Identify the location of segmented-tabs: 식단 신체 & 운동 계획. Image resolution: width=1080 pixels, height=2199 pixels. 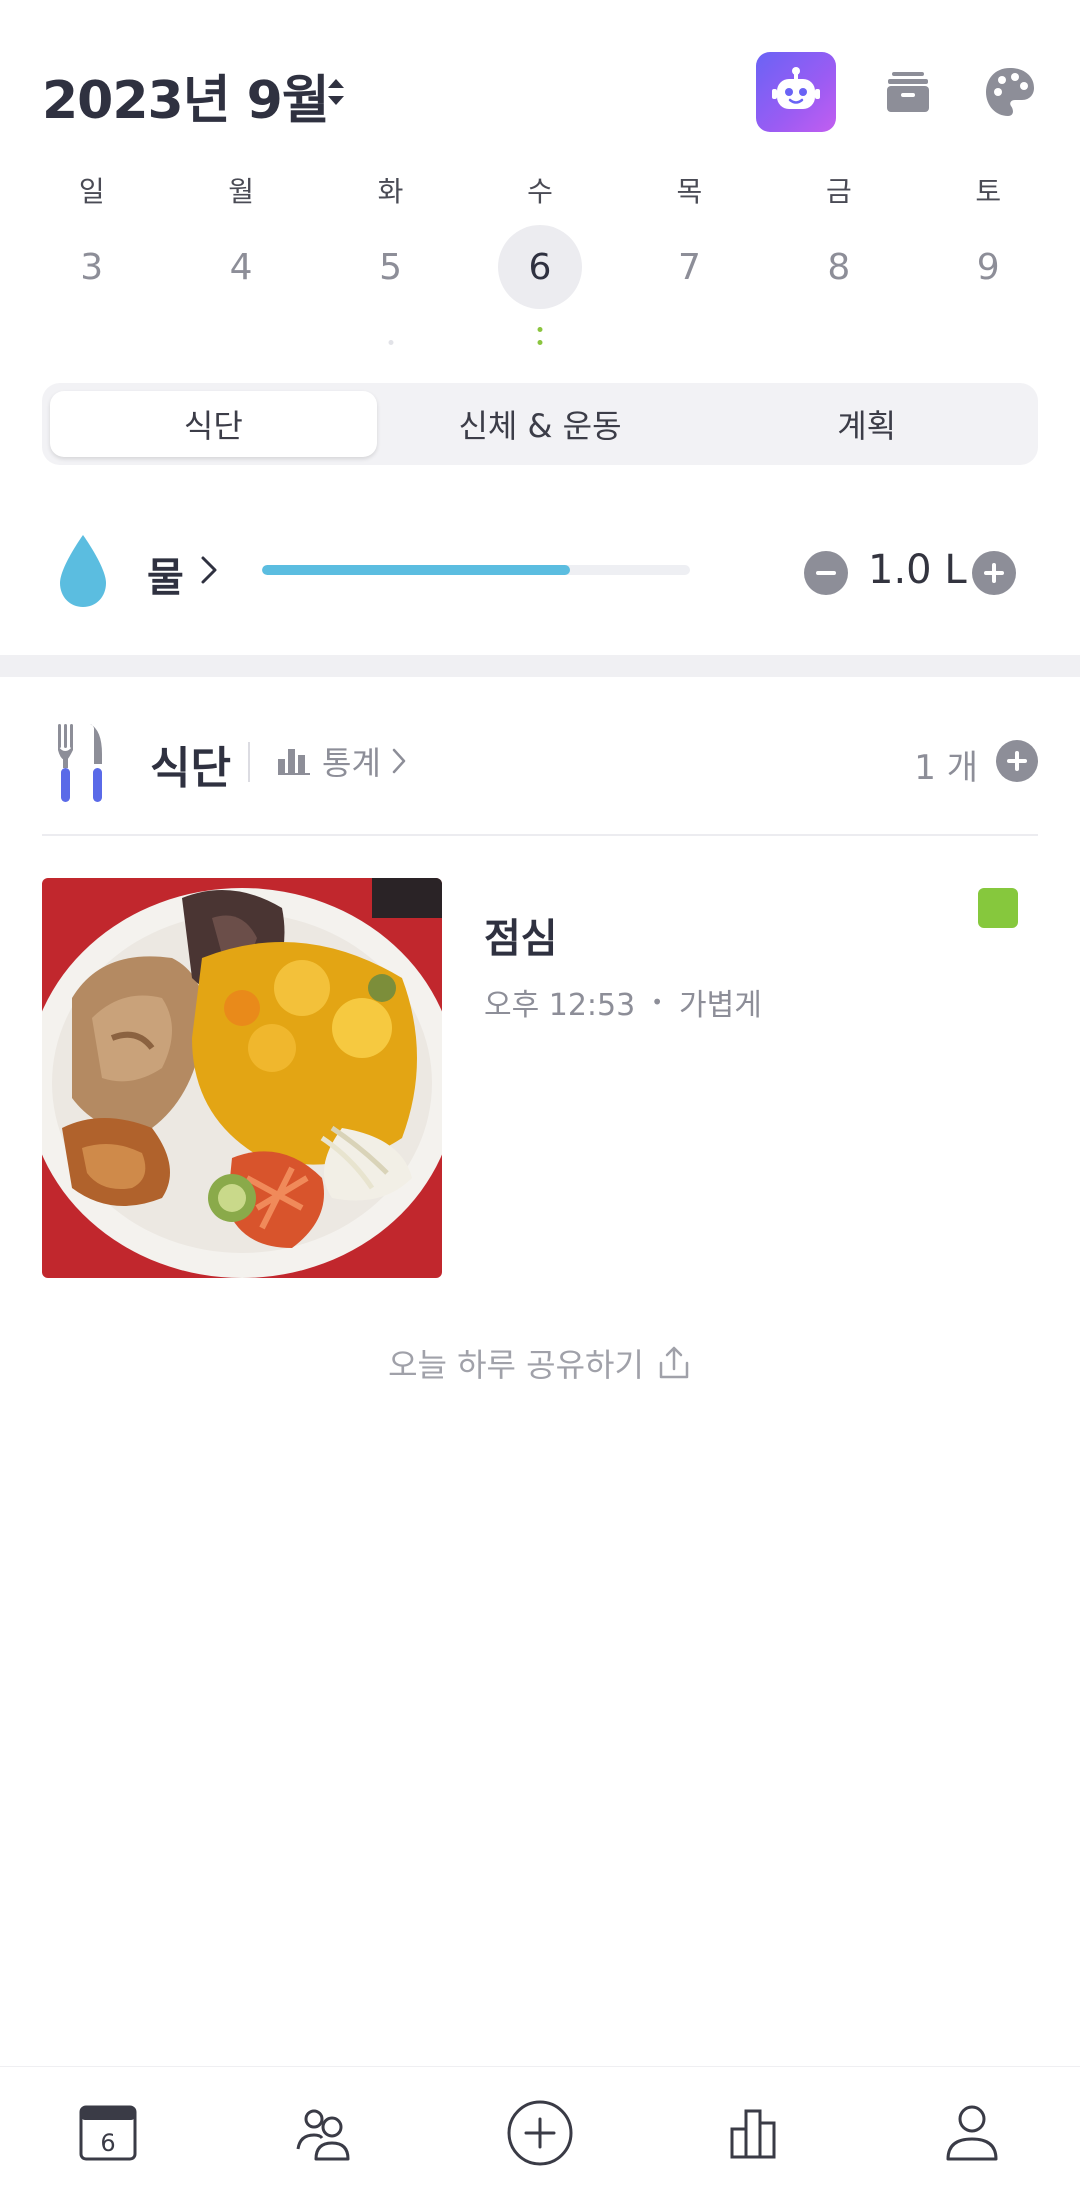
(540, 424).